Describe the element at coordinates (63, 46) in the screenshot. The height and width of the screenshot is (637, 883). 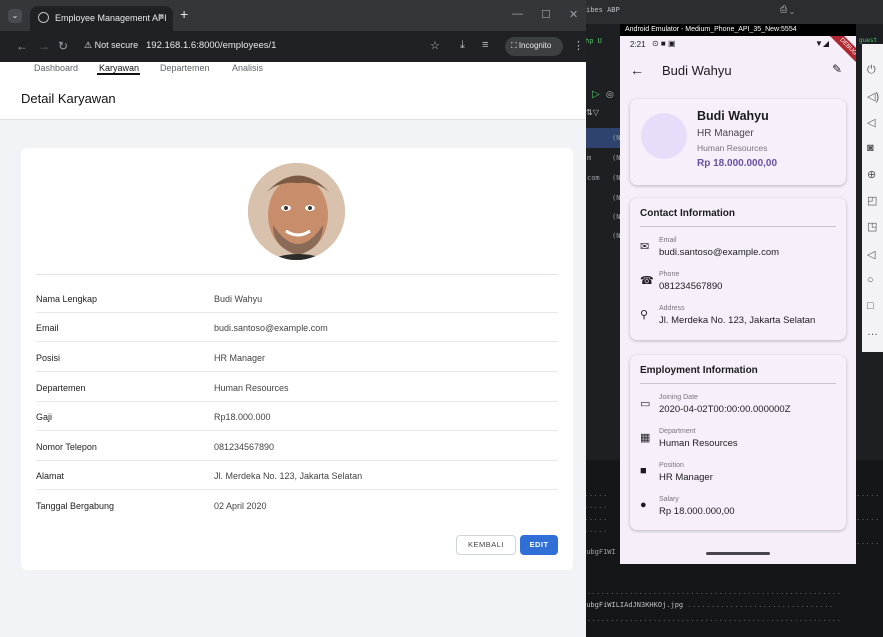
I see `reload-icon: ↻` at that location.